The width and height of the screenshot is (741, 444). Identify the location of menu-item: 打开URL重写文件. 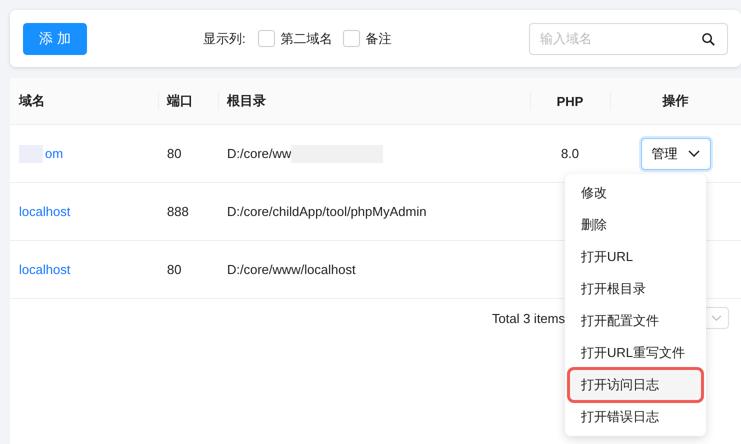
(635, 353).